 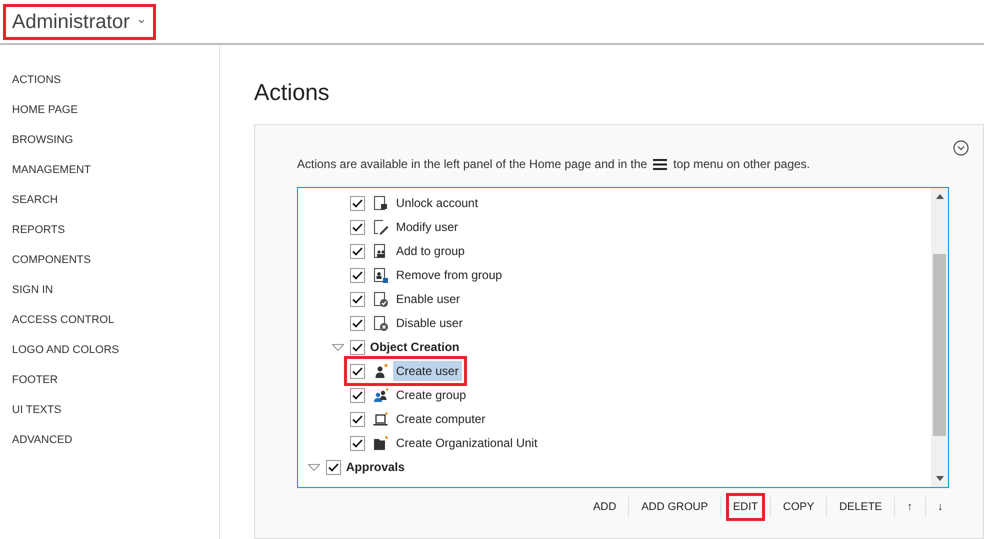 What do you see at coordinates (798, 507) in the screenshot?
I see `toolbar-button: COPY` at bounding box center [798, 507].